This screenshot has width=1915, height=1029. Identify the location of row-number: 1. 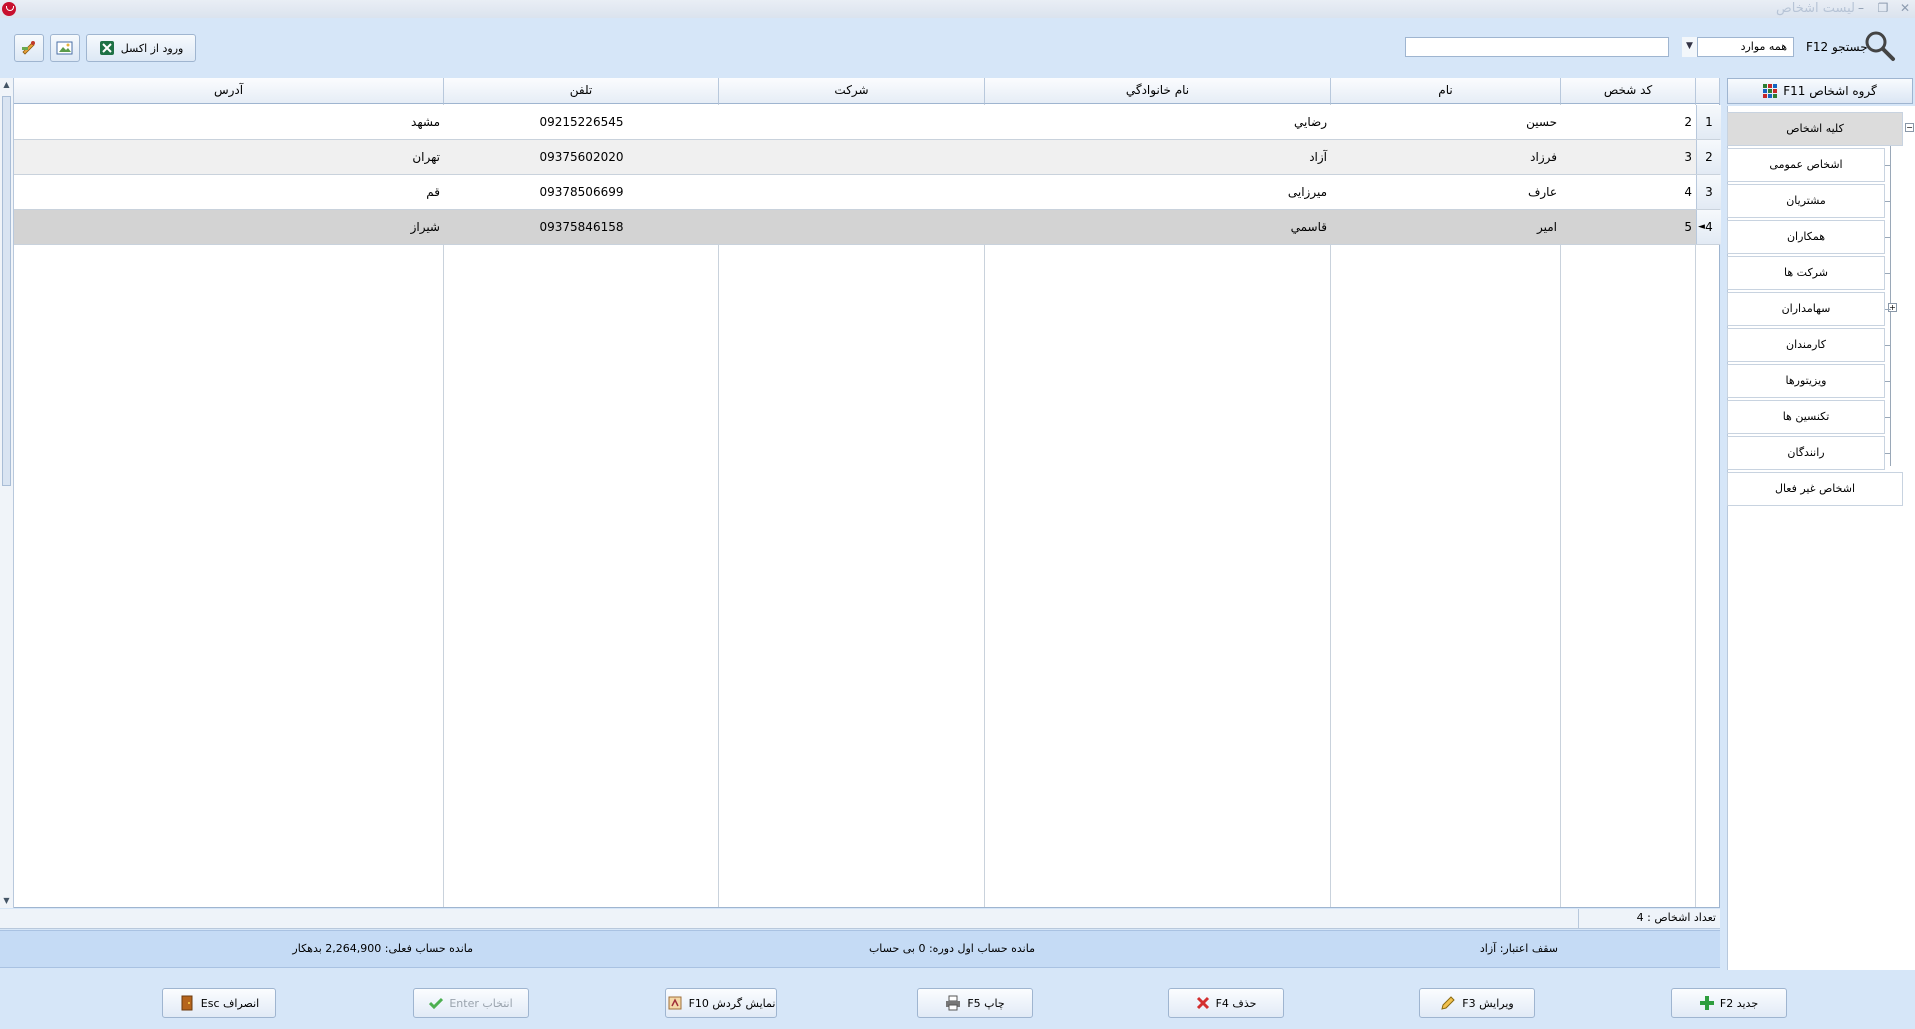
(1708, 122).